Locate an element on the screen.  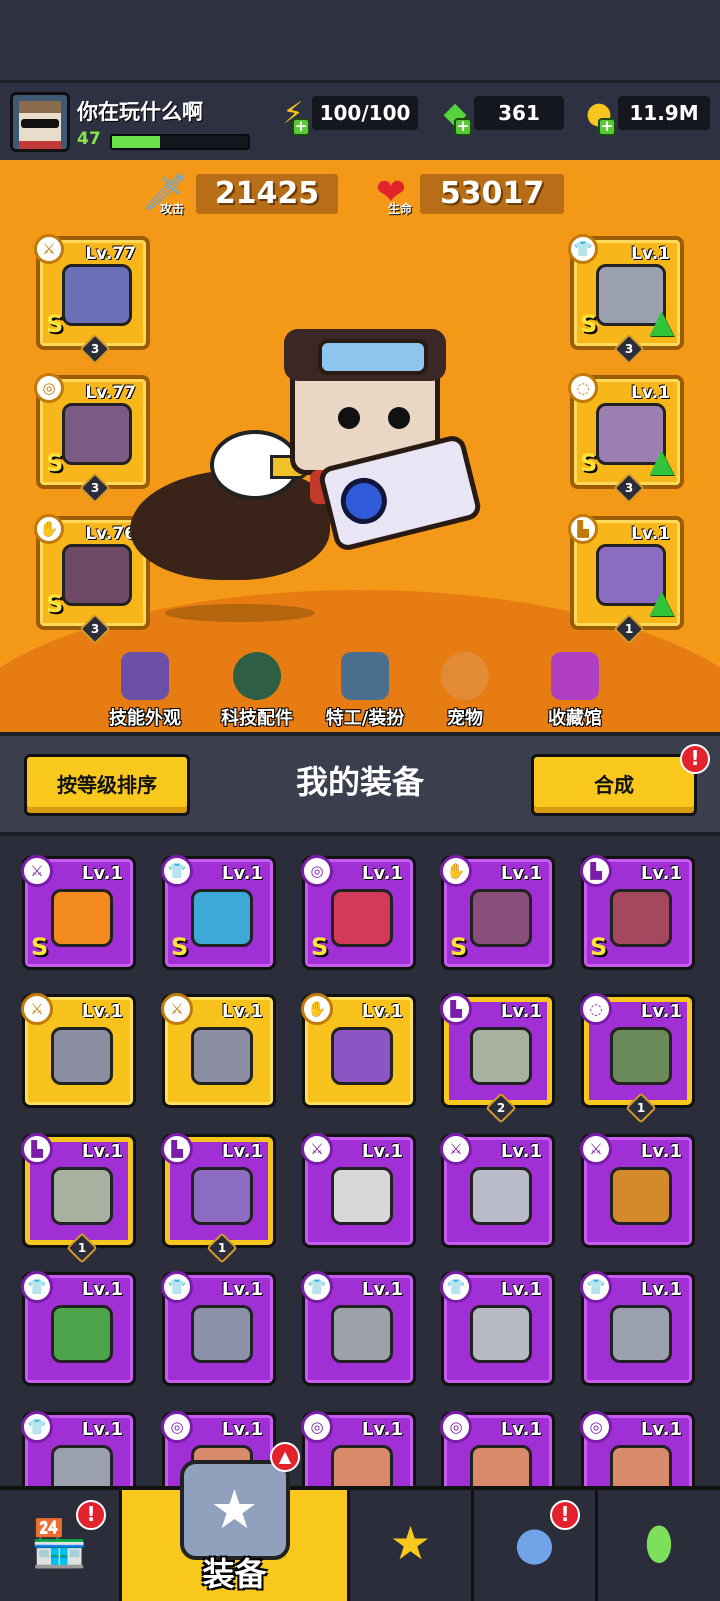
nav-battle: ★ is located at coordinates (412, 1545).